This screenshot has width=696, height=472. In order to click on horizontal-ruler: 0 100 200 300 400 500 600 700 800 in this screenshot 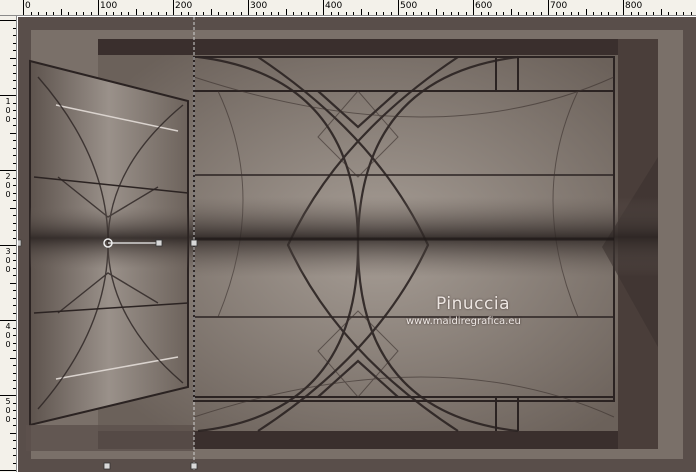, I will do `click(348, 8)`.